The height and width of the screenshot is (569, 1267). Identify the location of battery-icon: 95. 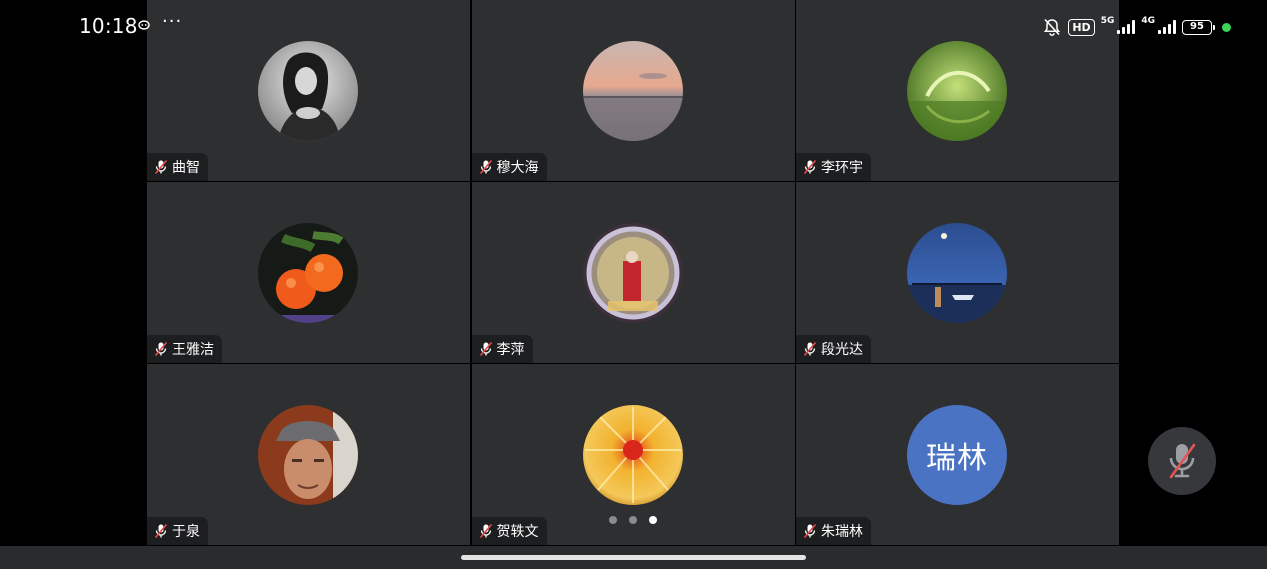
(1198, 27).